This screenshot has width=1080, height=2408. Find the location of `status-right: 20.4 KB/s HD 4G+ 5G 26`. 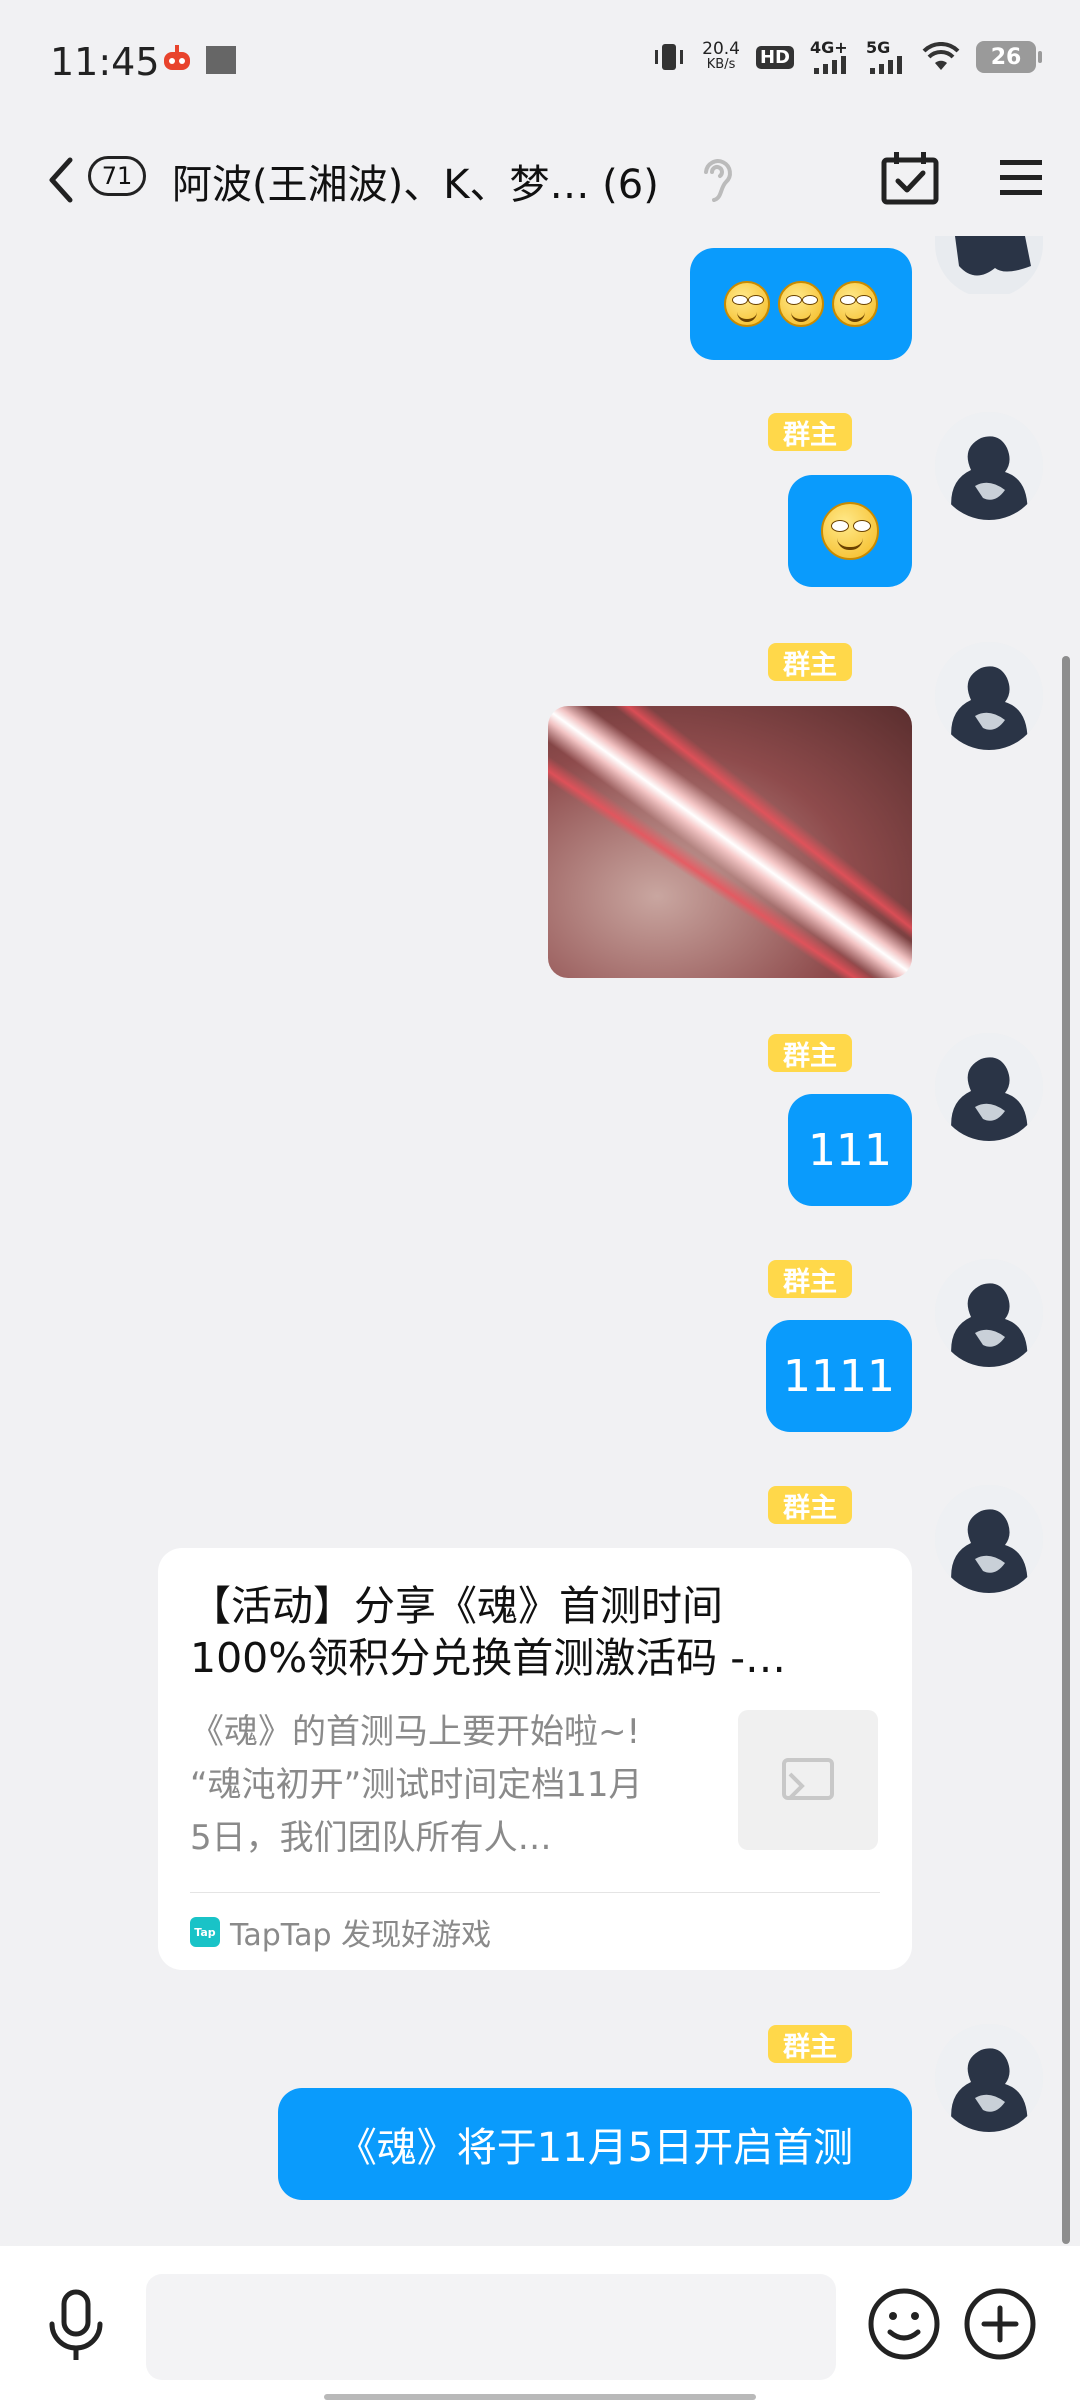

status-right: 20.4 KB/s HD 4G+ 5G 26 is located at coordinates (847, 57).